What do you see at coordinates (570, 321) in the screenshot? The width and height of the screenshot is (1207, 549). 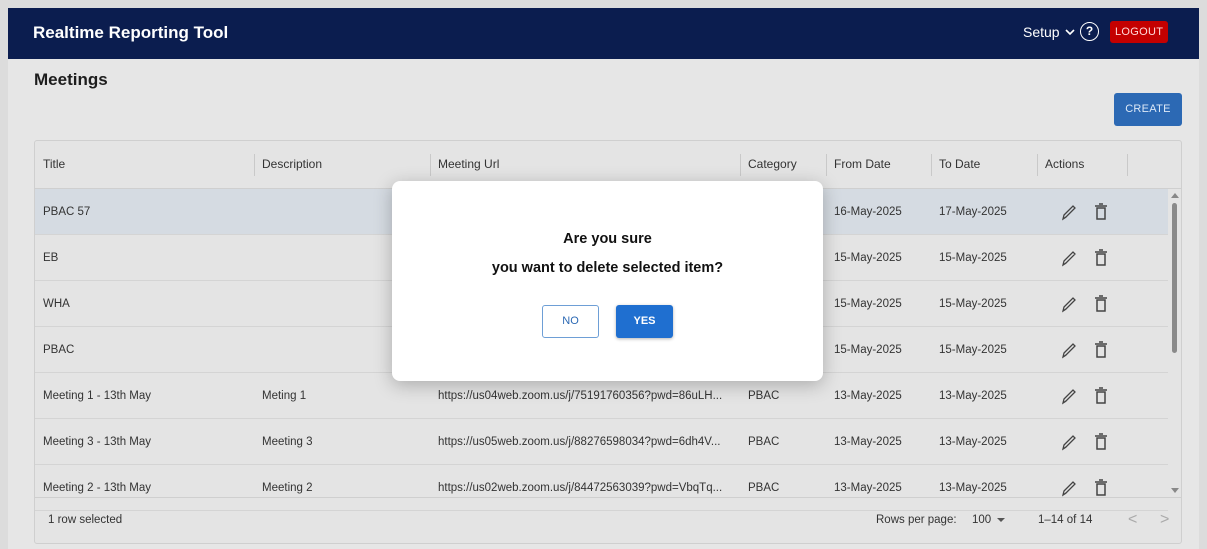 I see `no-button: NO` at bounding box center [570, 321].